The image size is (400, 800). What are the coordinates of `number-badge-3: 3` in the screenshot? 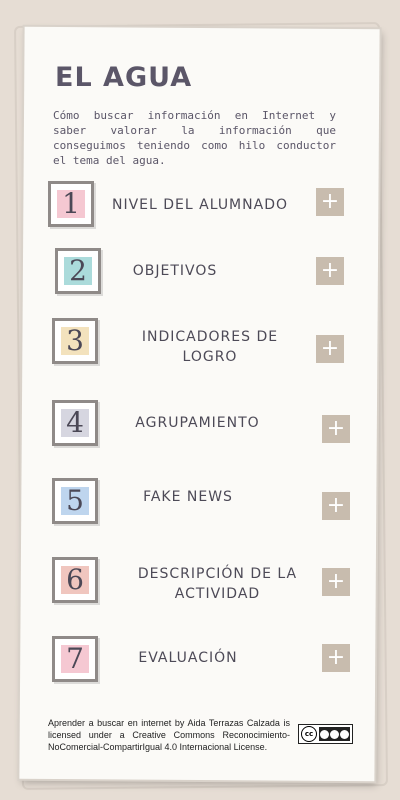 It's located at (75, 341).